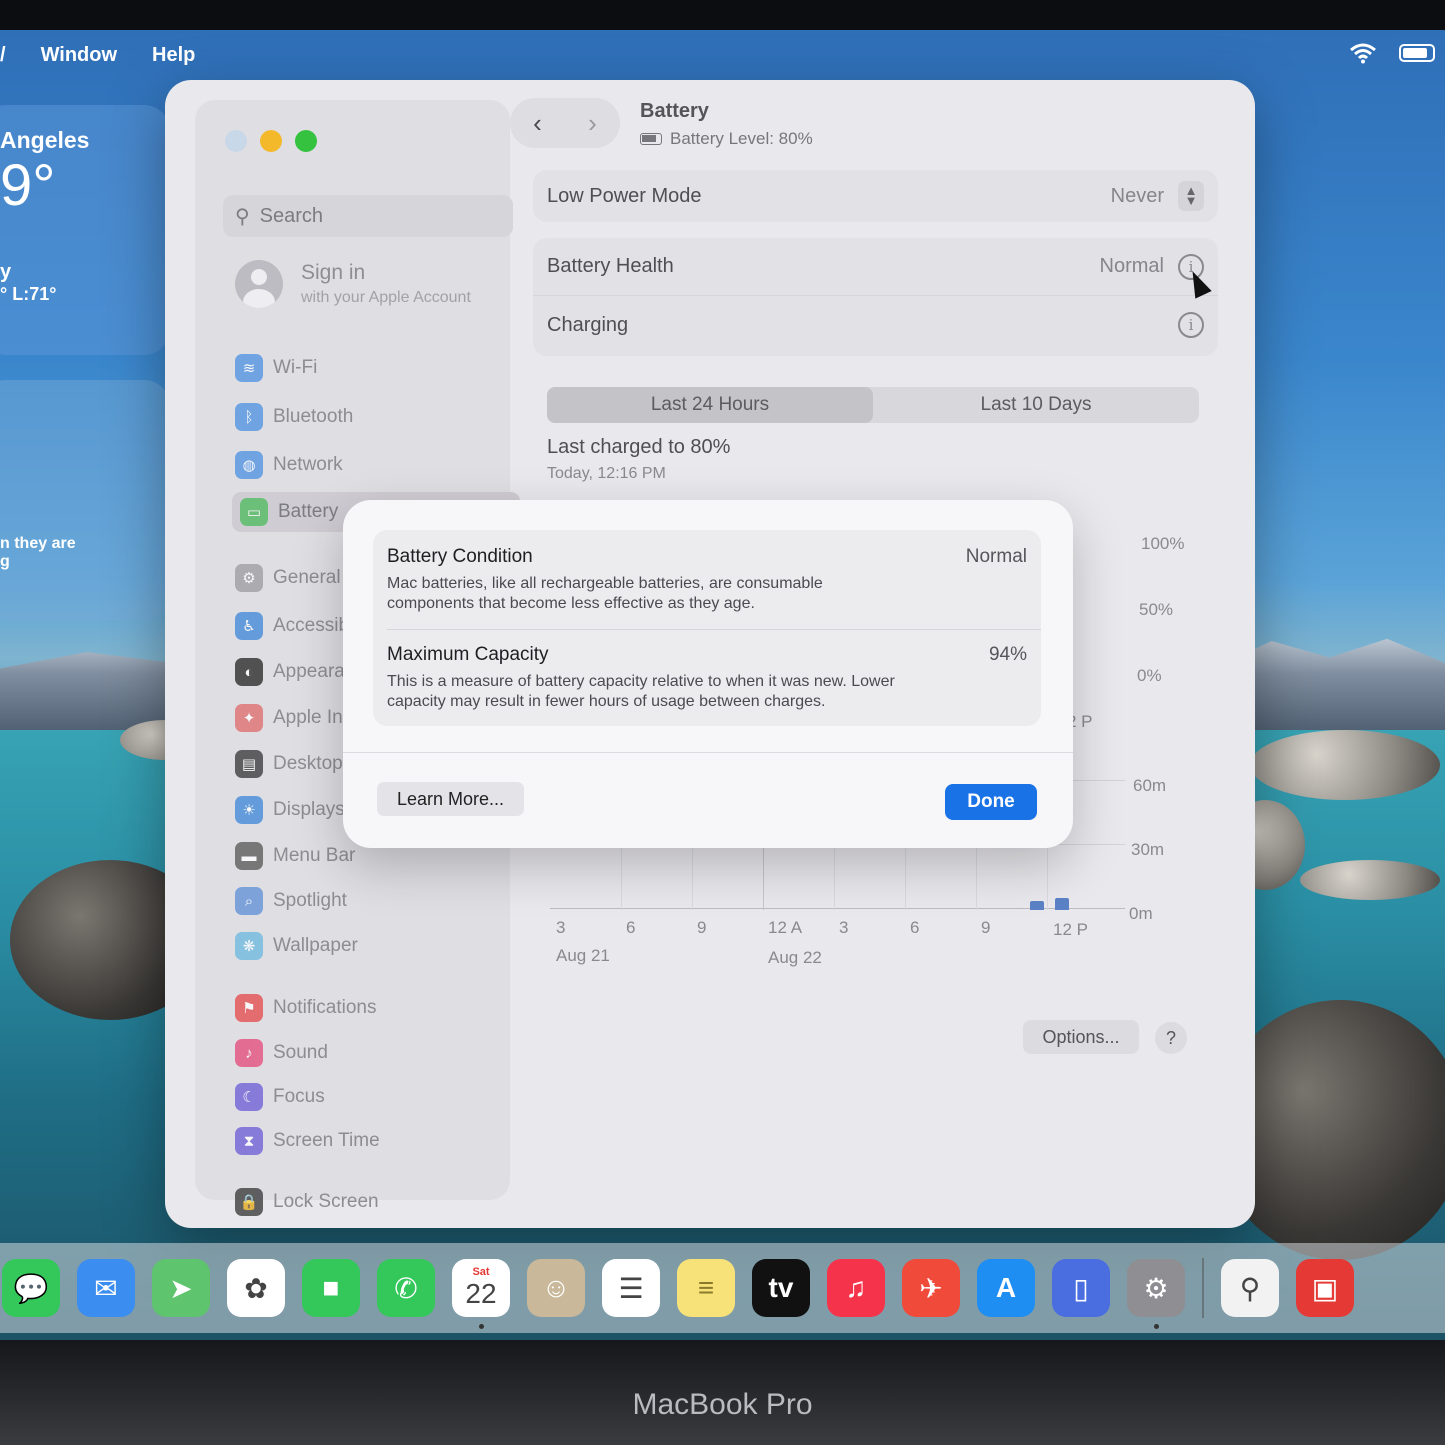  What do you see at coordinates (85, 230) in the screenshot?
I see `weather-widget: Angeles 9° y ° L:71°` at bounding box center [85, 230].